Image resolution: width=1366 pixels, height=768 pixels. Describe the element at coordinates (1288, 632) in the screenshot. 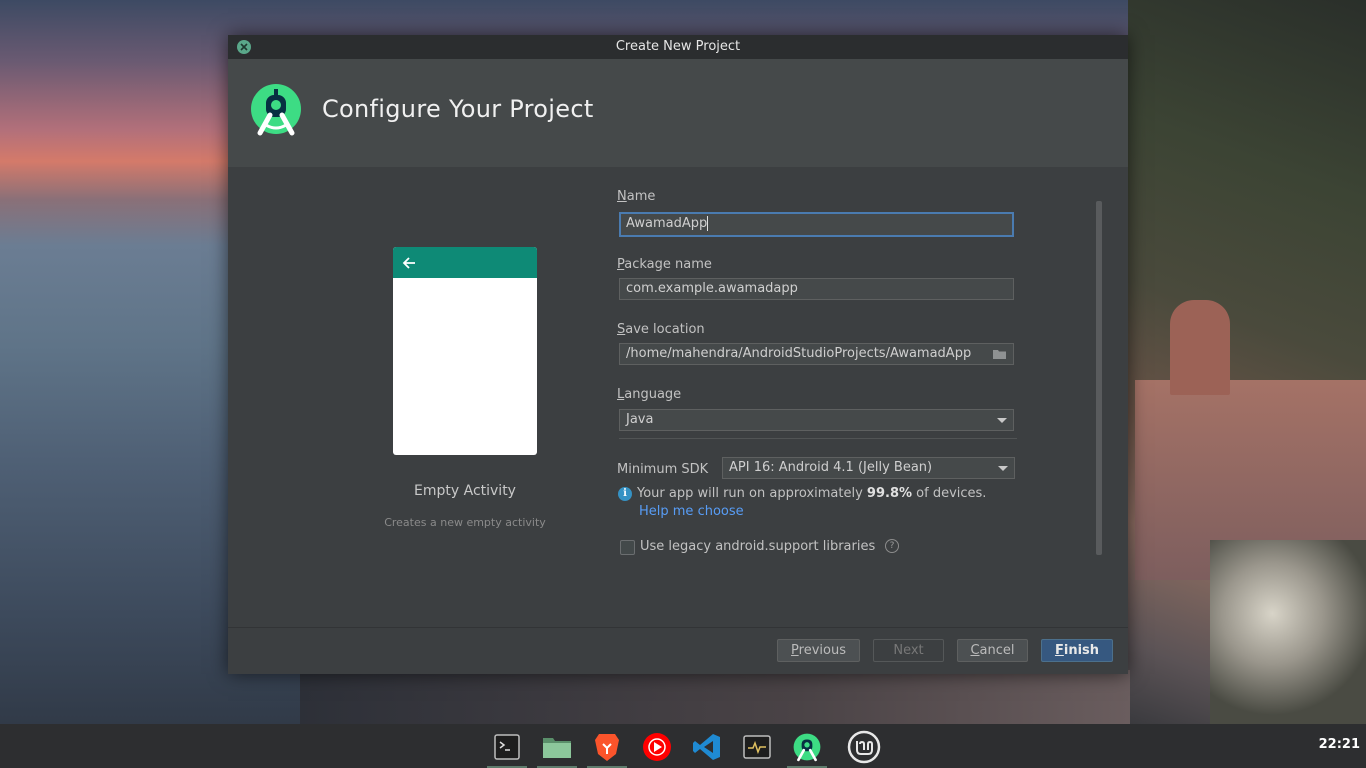

I see `wallpaper-flowers` at that location.